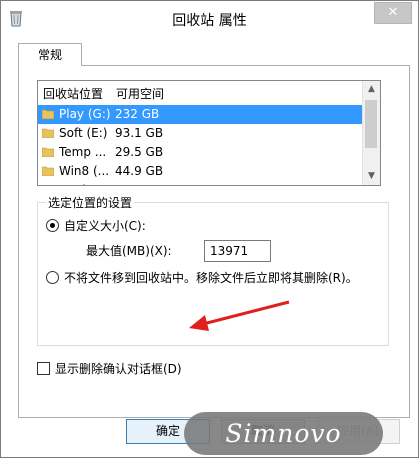  Describe the element at coordinates (50, 54) in the screenshot. I see `tab-general: 常规` at that location.